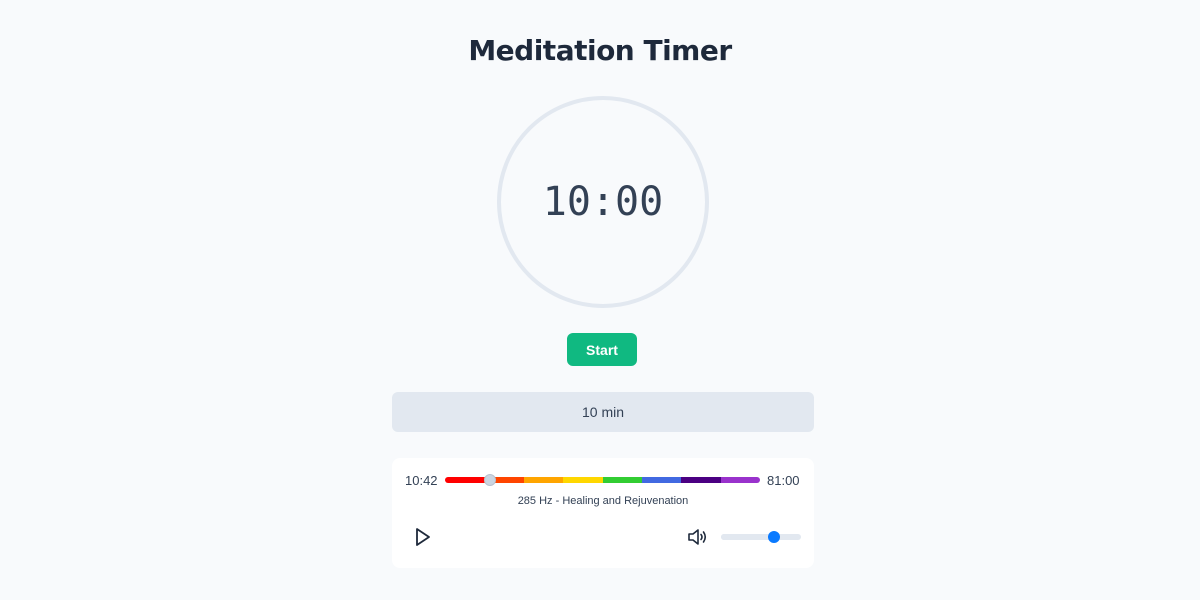 Image resolution: width=1200 pixels, height=600 pixels. Describe the element at coordinates (773, 537) in the screenshot. I see `volume-thumb` at that location.